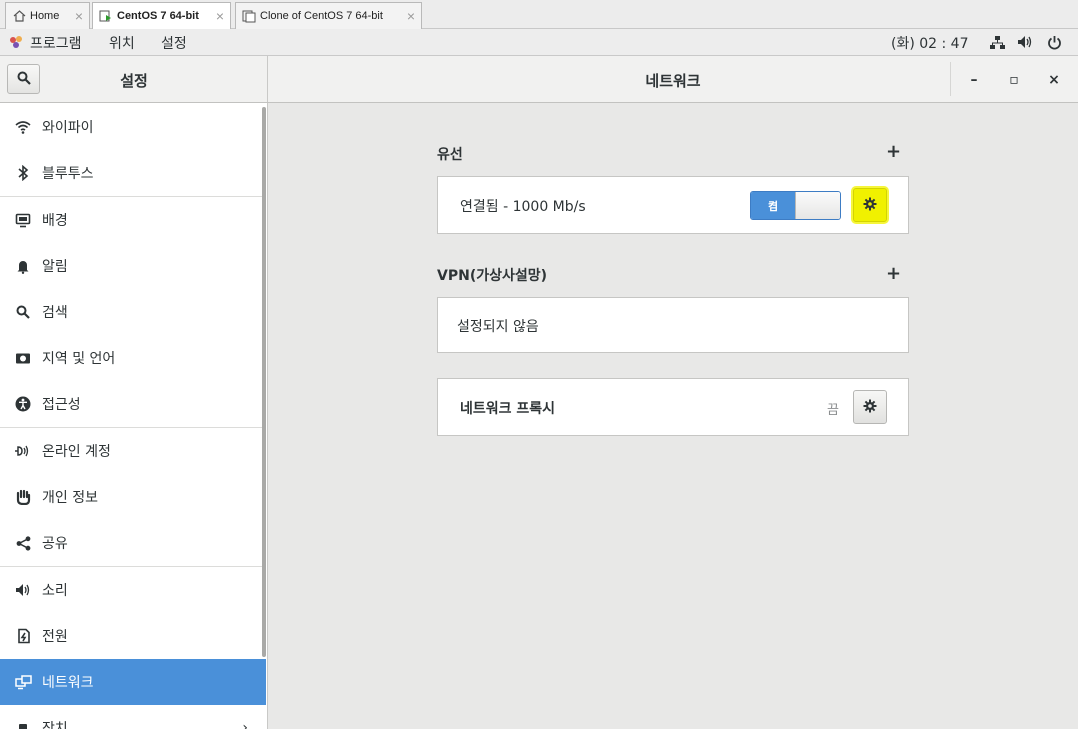 The height and width of the screenshot is (729, 1078). Describe the element at coordinates (498, 327) in the screenshot. I see `vpn-empty-text: 설정되지 않음` at that location.